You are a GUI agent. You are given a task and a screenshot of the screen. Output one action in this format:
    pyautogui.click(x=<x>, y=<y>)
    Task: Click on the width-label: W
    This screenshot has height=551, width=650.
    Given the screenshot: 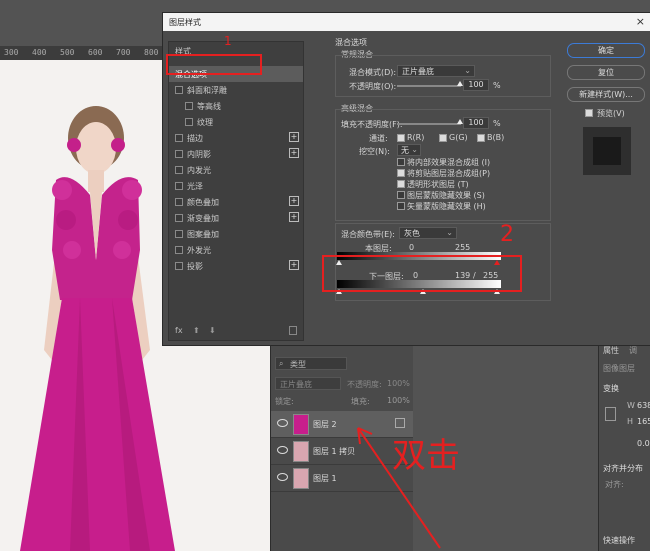 What is the action you would take?
    pyautogui.click(x=631, y=405)
    